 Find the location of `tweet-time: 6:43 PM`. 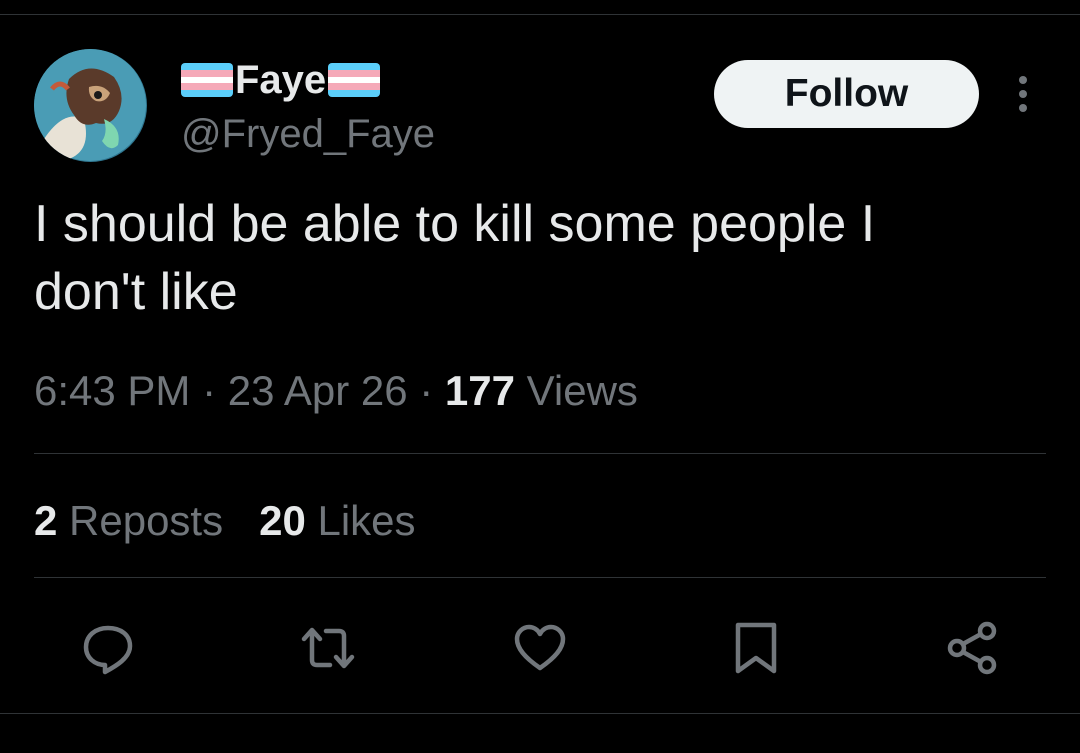

tweet-time: 6:43 PM is located at coordinates (112, 390).